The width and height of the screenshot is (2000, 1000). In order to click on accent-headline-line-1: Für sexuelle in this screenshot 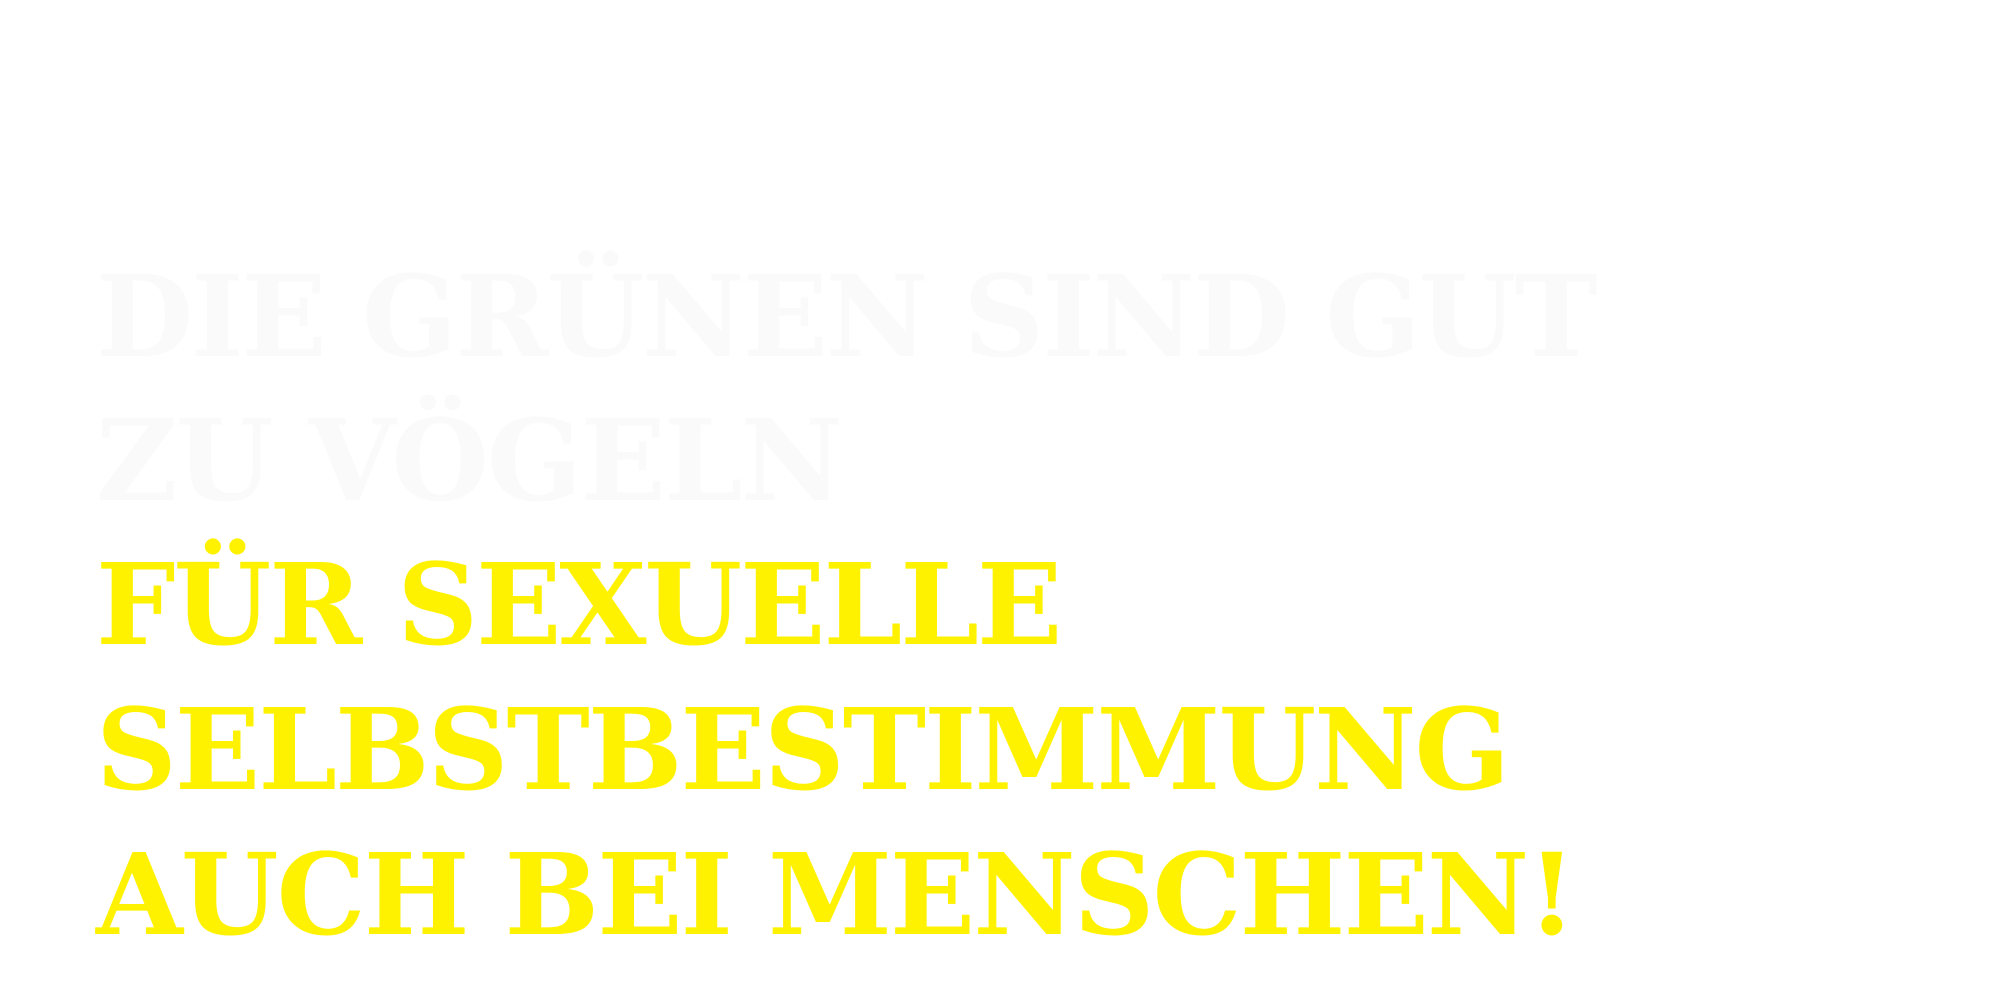, I will do `click(579, 605)`.